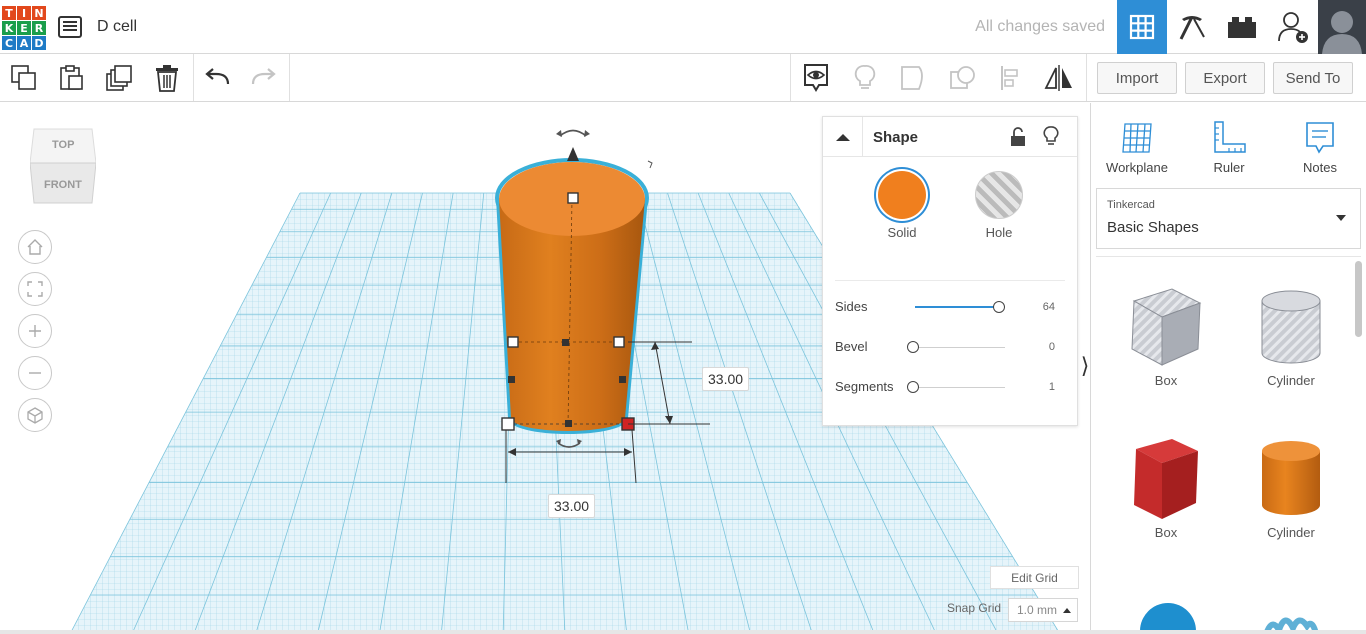 The height and width of the screenshot is (634, 1366). What do you see at coordinates (24, 28) in the screenshot?
I see `tinkercad-logo: TIN KER CAD` at bounding box center [24, 28].